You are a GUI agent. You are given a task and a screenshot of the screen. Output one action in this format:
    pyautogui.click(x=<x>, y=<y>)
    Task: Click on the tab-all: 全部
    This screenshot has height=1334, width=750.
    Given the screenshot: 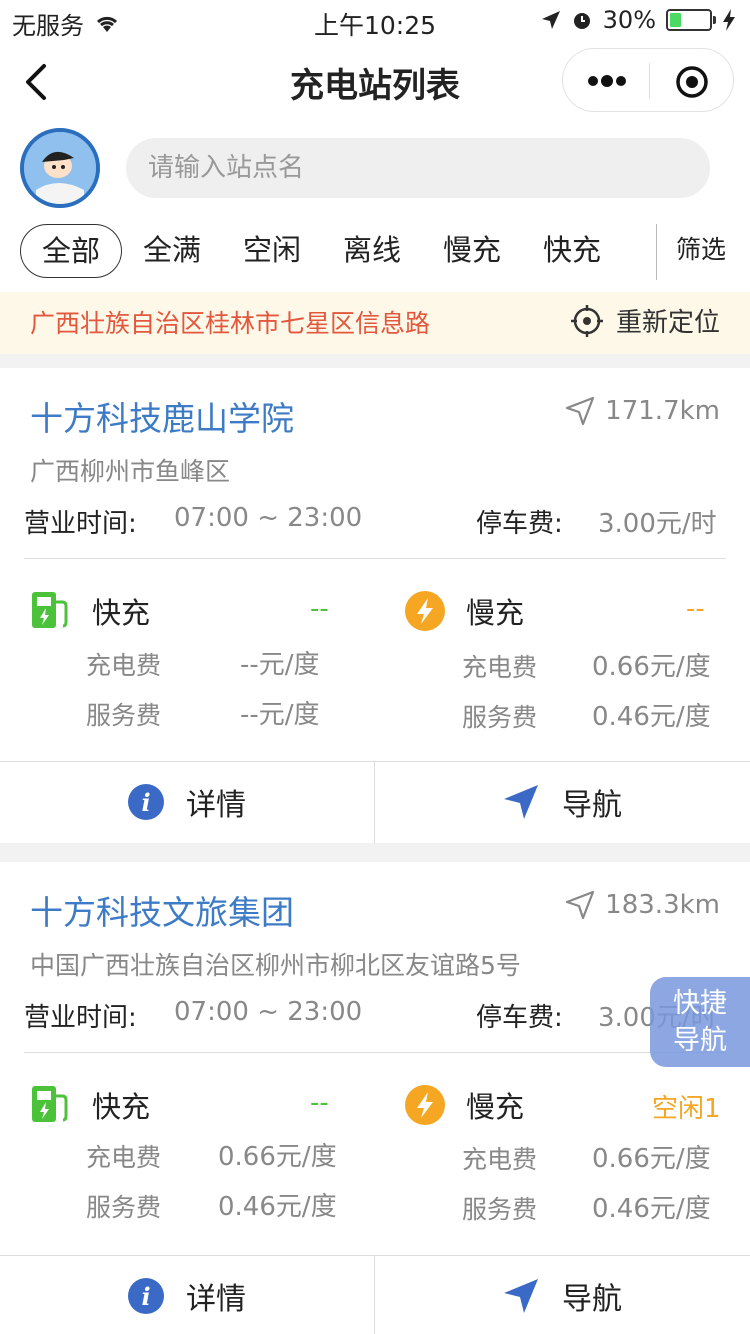 What is the action you would take?
    pyautogui.click(x=71, y=251)
    